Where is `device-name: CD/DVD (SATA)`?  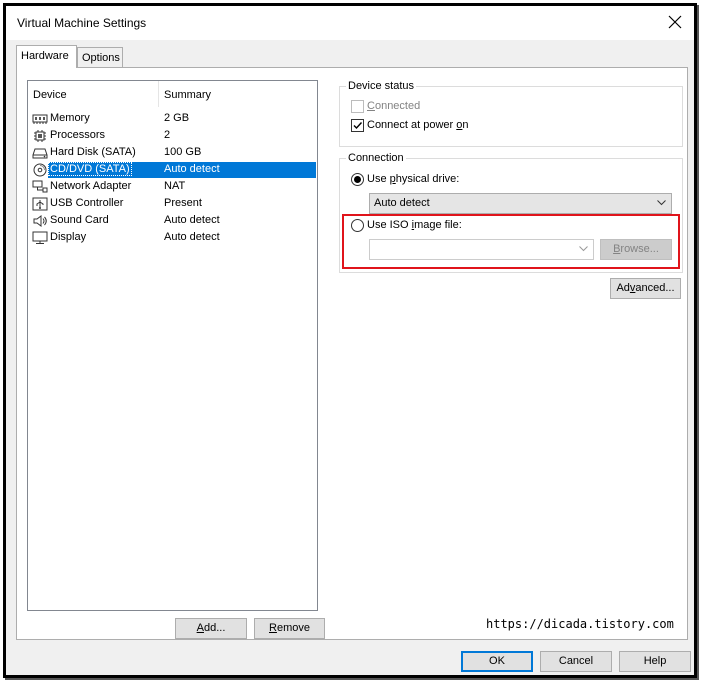
device-name: CD/DVD (SATA) is located at coordinates (90, 169).